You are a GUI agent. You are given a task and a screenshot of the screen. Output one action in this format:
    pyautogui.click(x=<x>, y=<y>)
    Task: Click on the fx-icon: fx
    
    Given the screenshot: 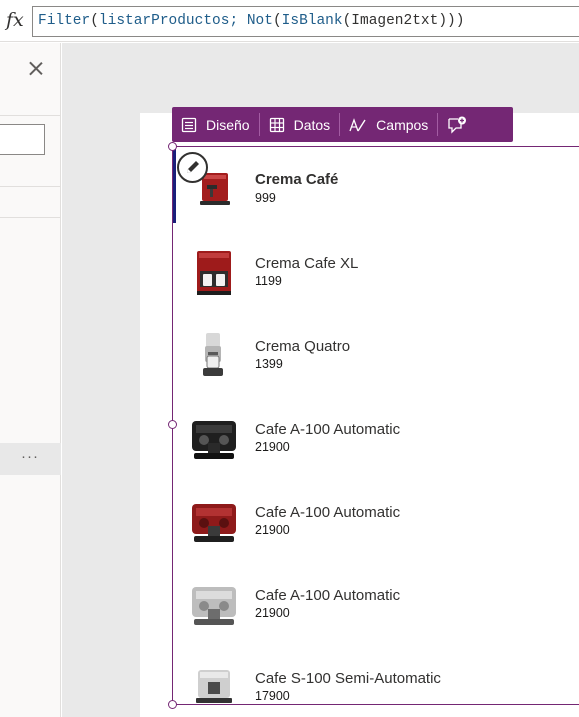 What is the action you would take?
    pyautogui.click(x=15, y=20)
    